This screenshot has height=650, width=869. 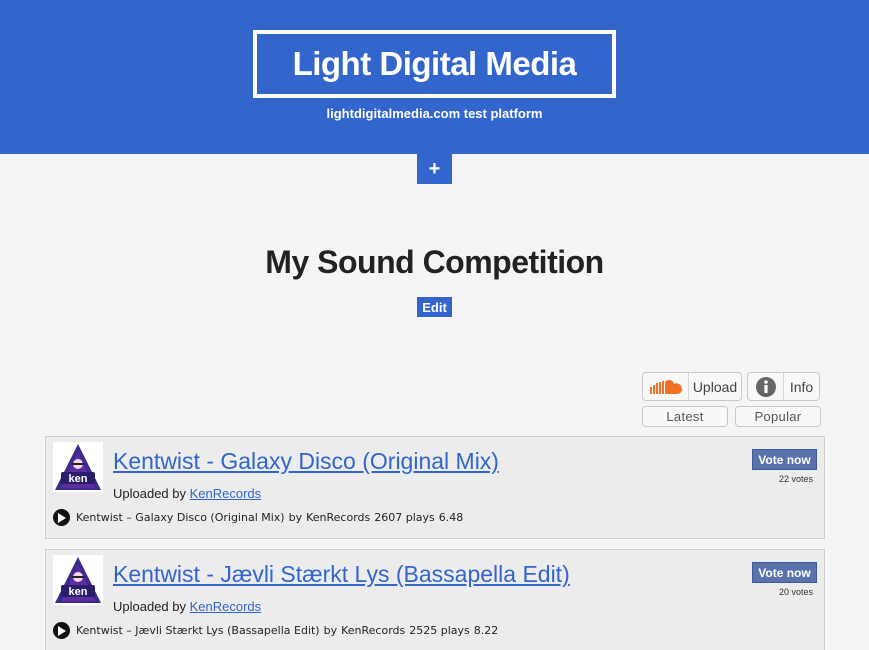 What do you see at coordinates (434, 169) in the screenshot?
I see `add-button: +` at bounding box center [434, 169].